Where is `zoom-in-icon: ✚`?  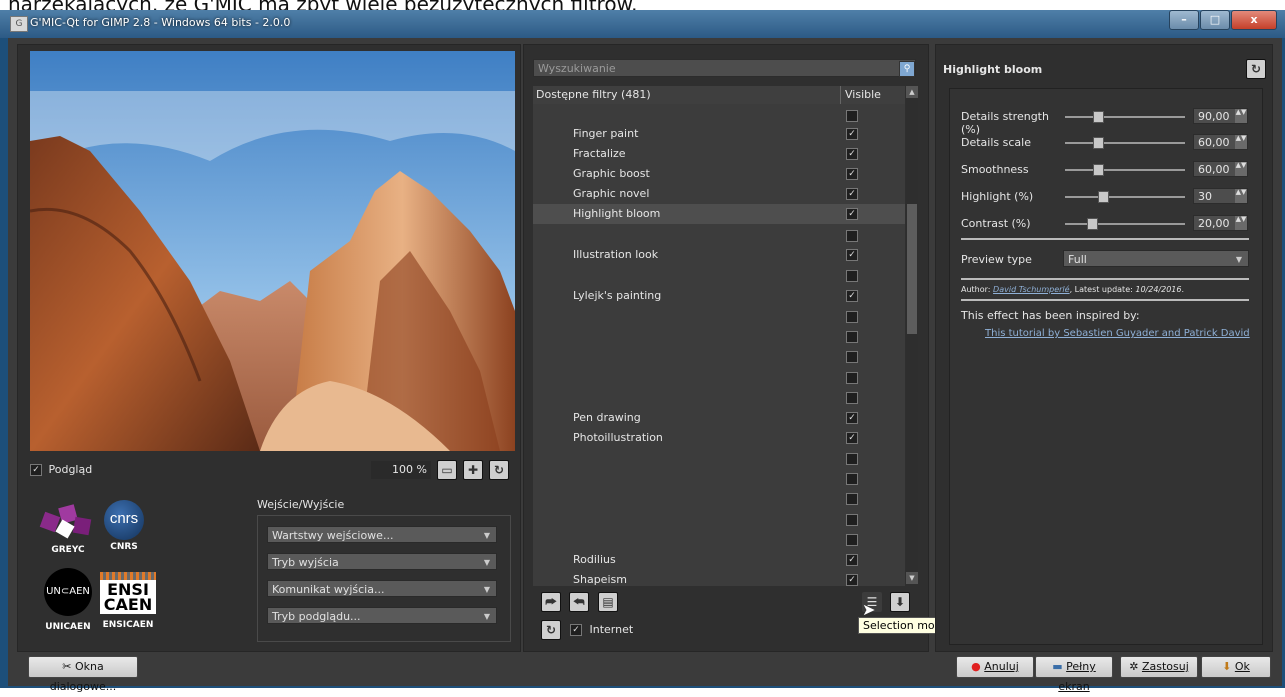
zoom-in-icon: ✚ is located at coordinates (473, 470).